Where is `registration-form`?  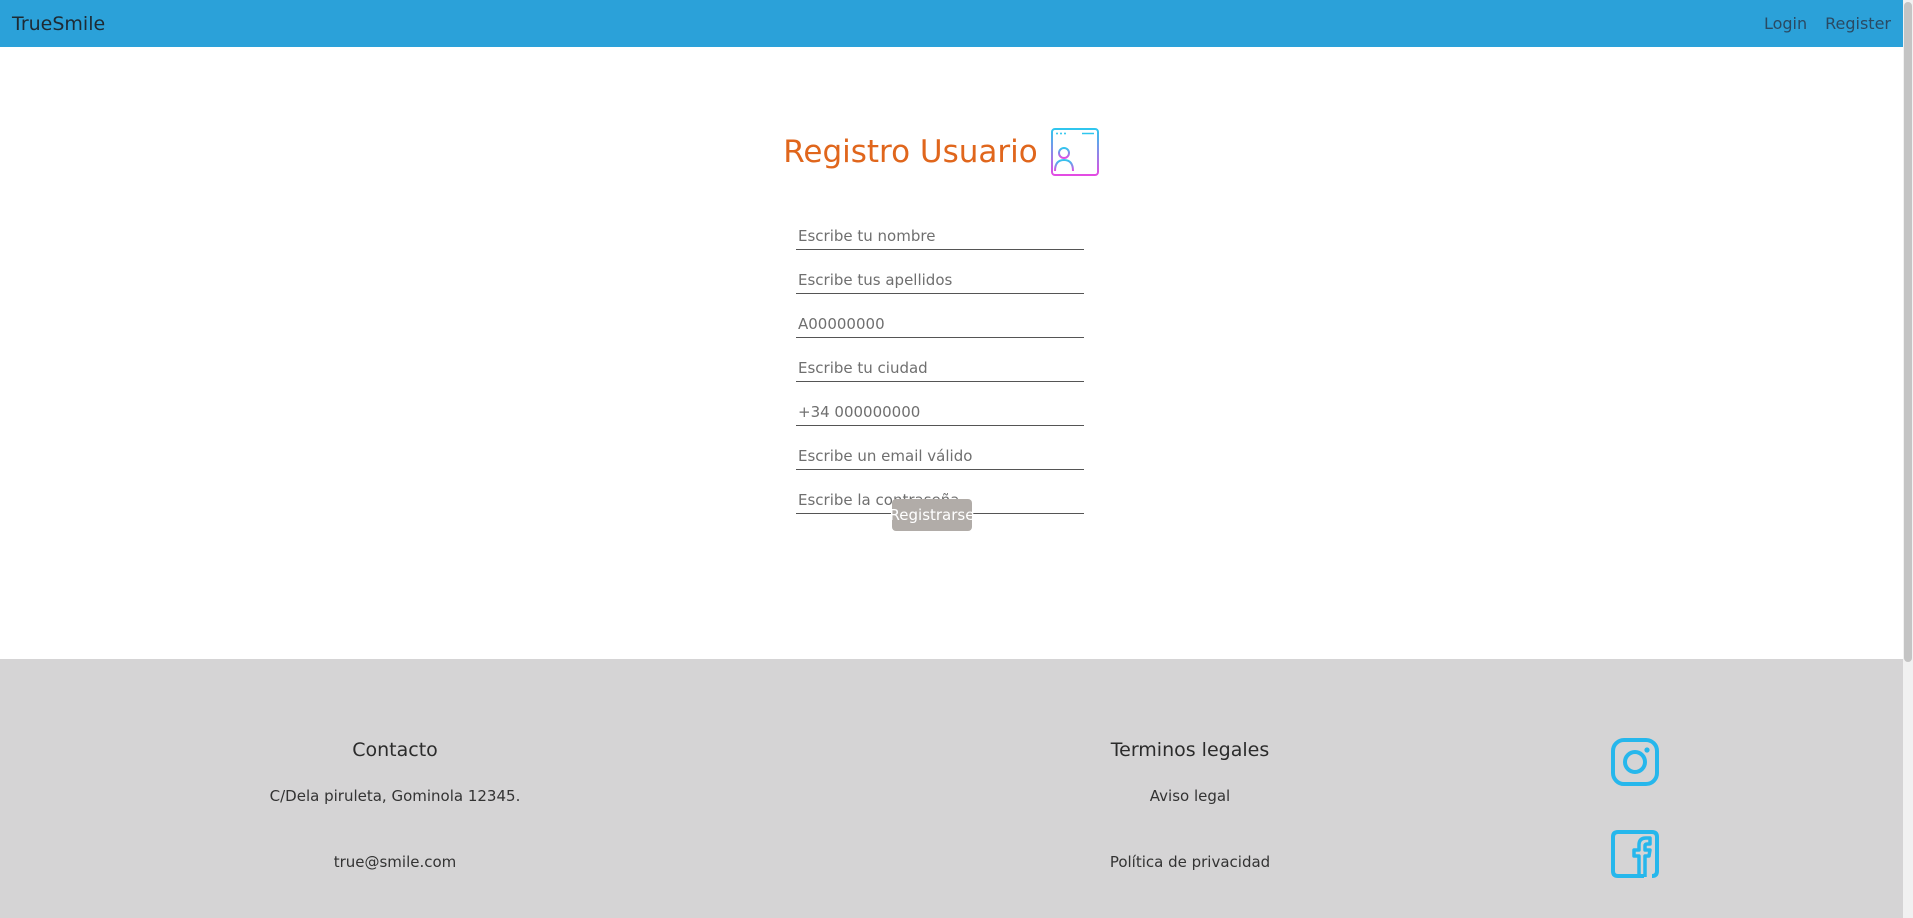
registration-form is located at coordinates (940, 376).